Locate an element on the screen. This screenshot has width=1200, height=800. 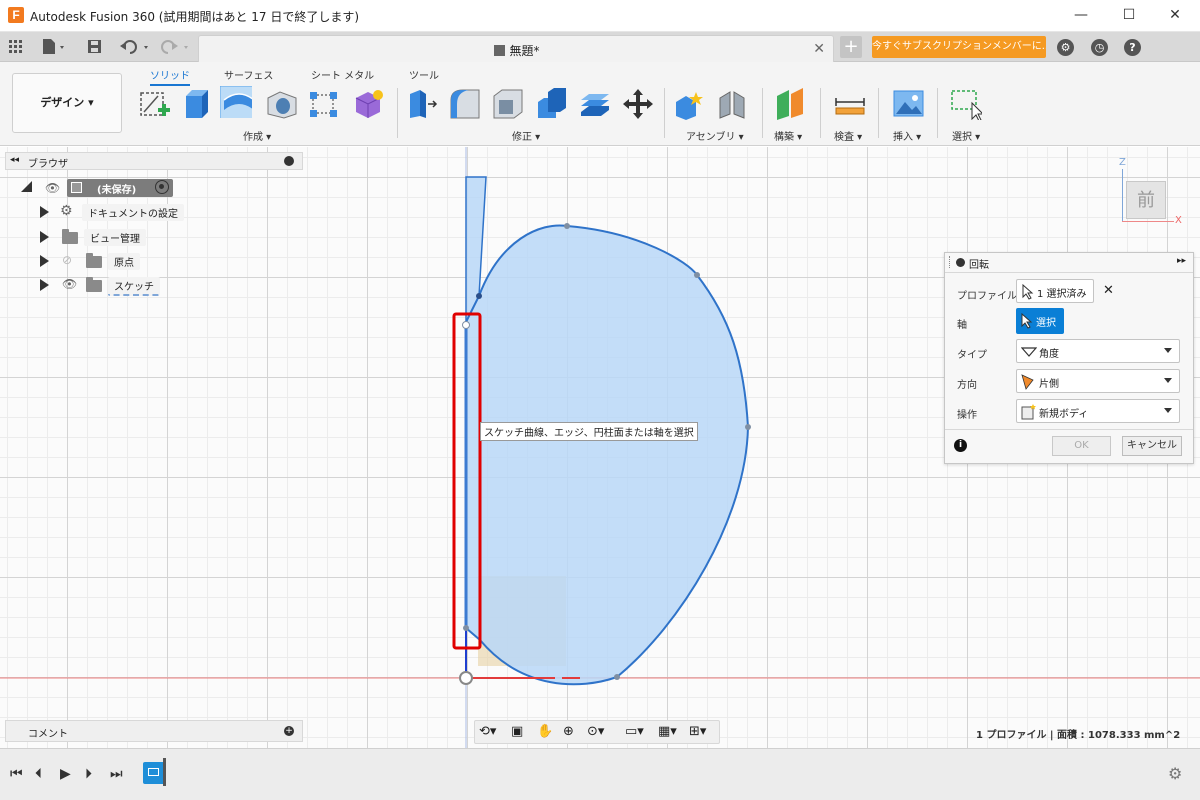
ok-button: OK is located at coordinates (1081, 446).